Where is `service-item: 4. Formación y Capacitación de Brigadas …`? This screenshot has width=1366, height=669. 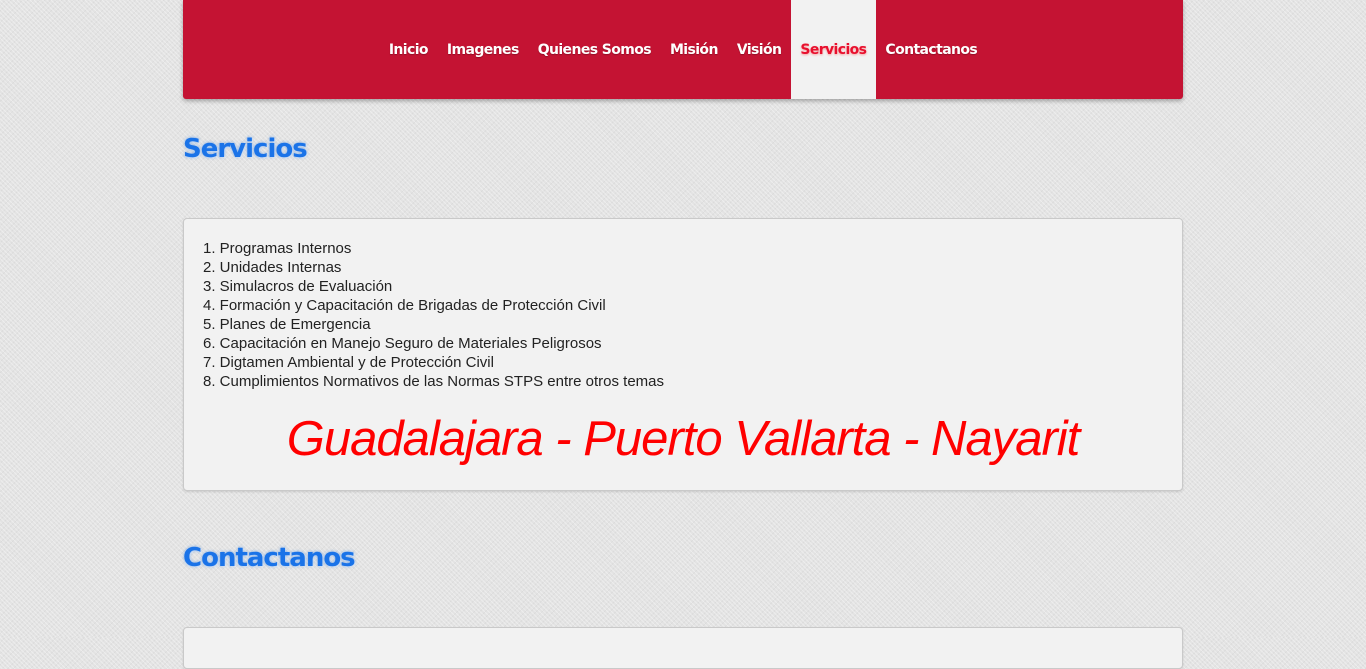 service-item: 4. Formación y Capacitación de Brigadas … is located at coordinates (404, 305).